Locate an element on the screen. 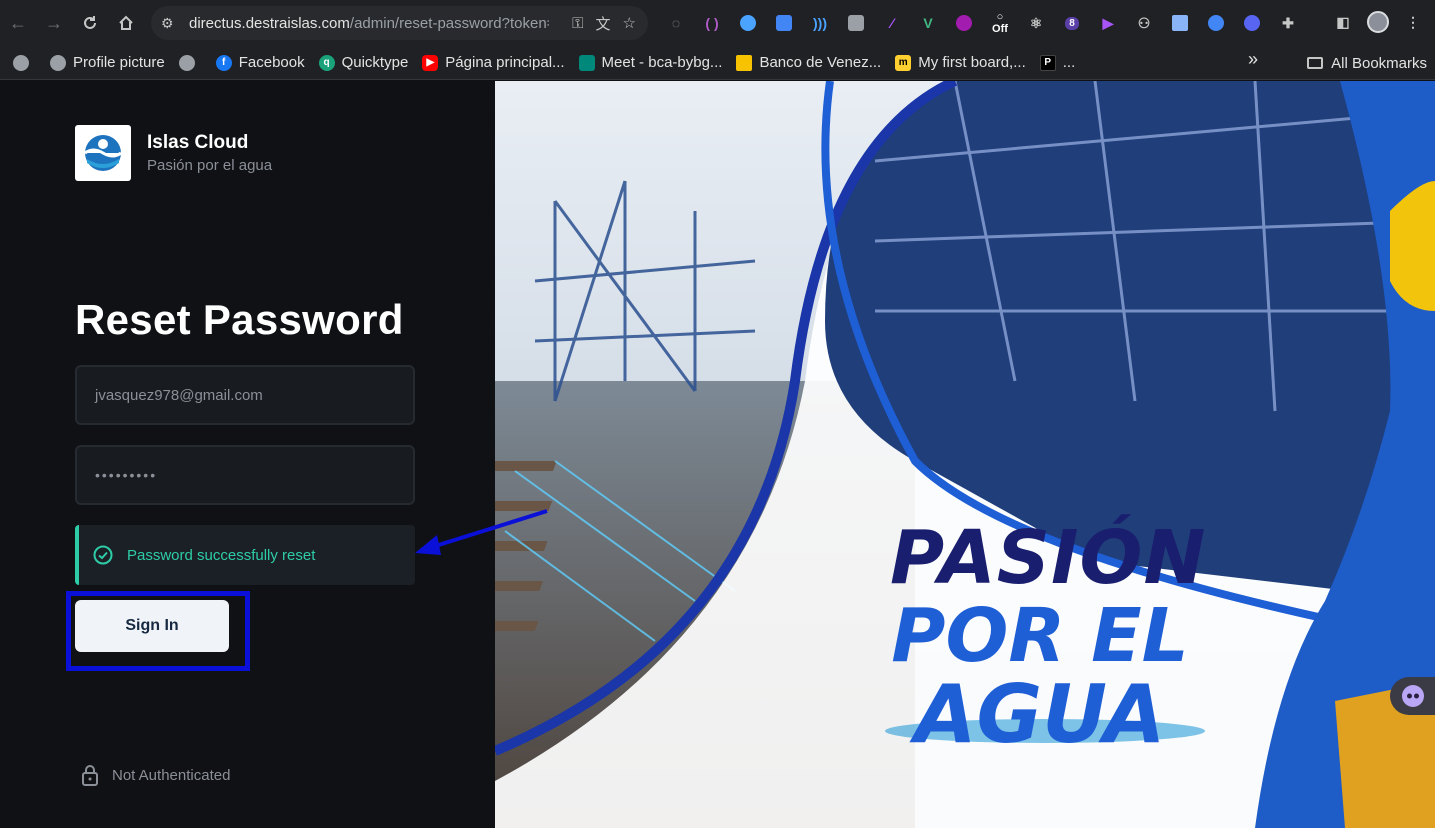 This screenshot has width=1435, height=828. home-button is located at coordinates (126, 23).